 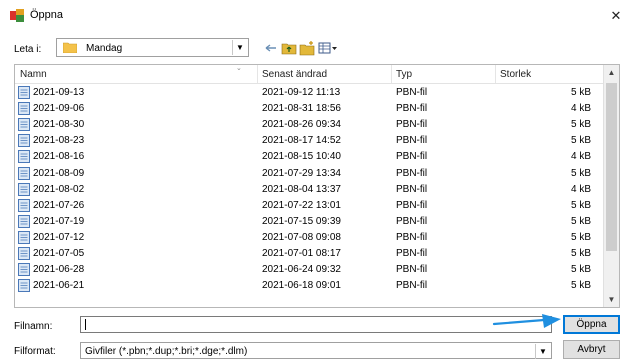 What do you see at coordinates (47, 15) in the screenshot?
I see `dialog-title: Öppna` at bounding box center [47, 15].